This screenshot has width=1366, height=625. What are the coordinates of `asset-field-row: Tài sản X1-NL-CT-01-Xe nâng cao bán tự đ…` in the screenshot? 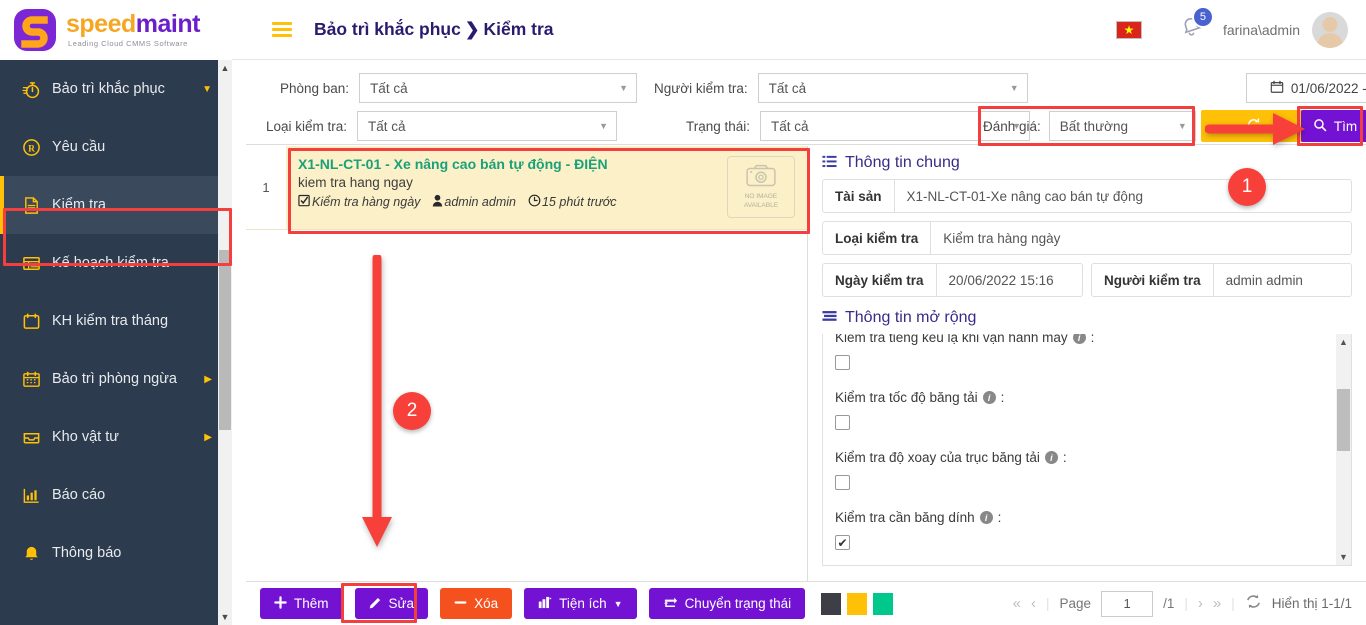 It's located at (1087, 200).